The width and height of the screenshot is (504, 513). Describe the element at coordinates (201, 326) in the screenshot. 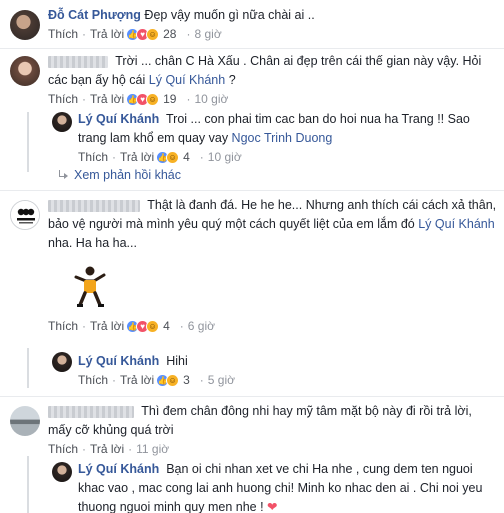

I see `timestamp: 6 giờ` at that location.